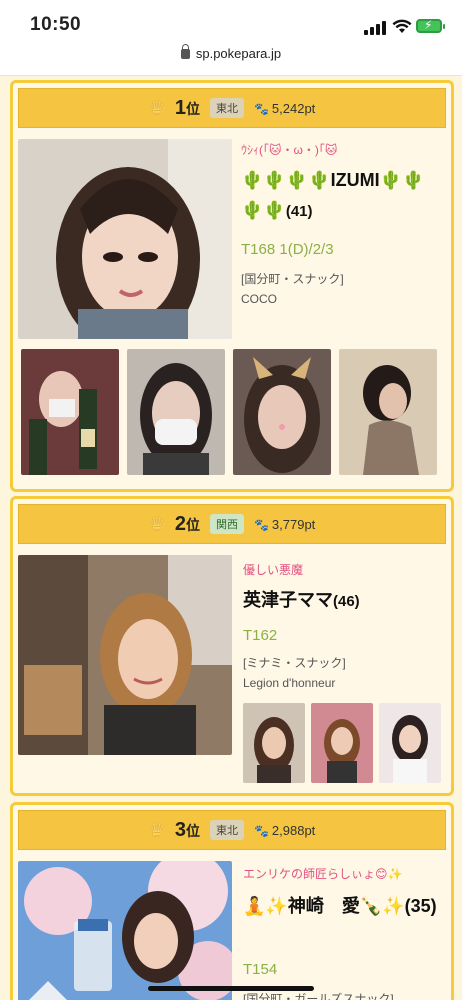 This screenshot has width=462, height=1000. Describe the element at coordinates (284, 108) in the screenshot. I see `points: 🐾 5,242pt` at that location.